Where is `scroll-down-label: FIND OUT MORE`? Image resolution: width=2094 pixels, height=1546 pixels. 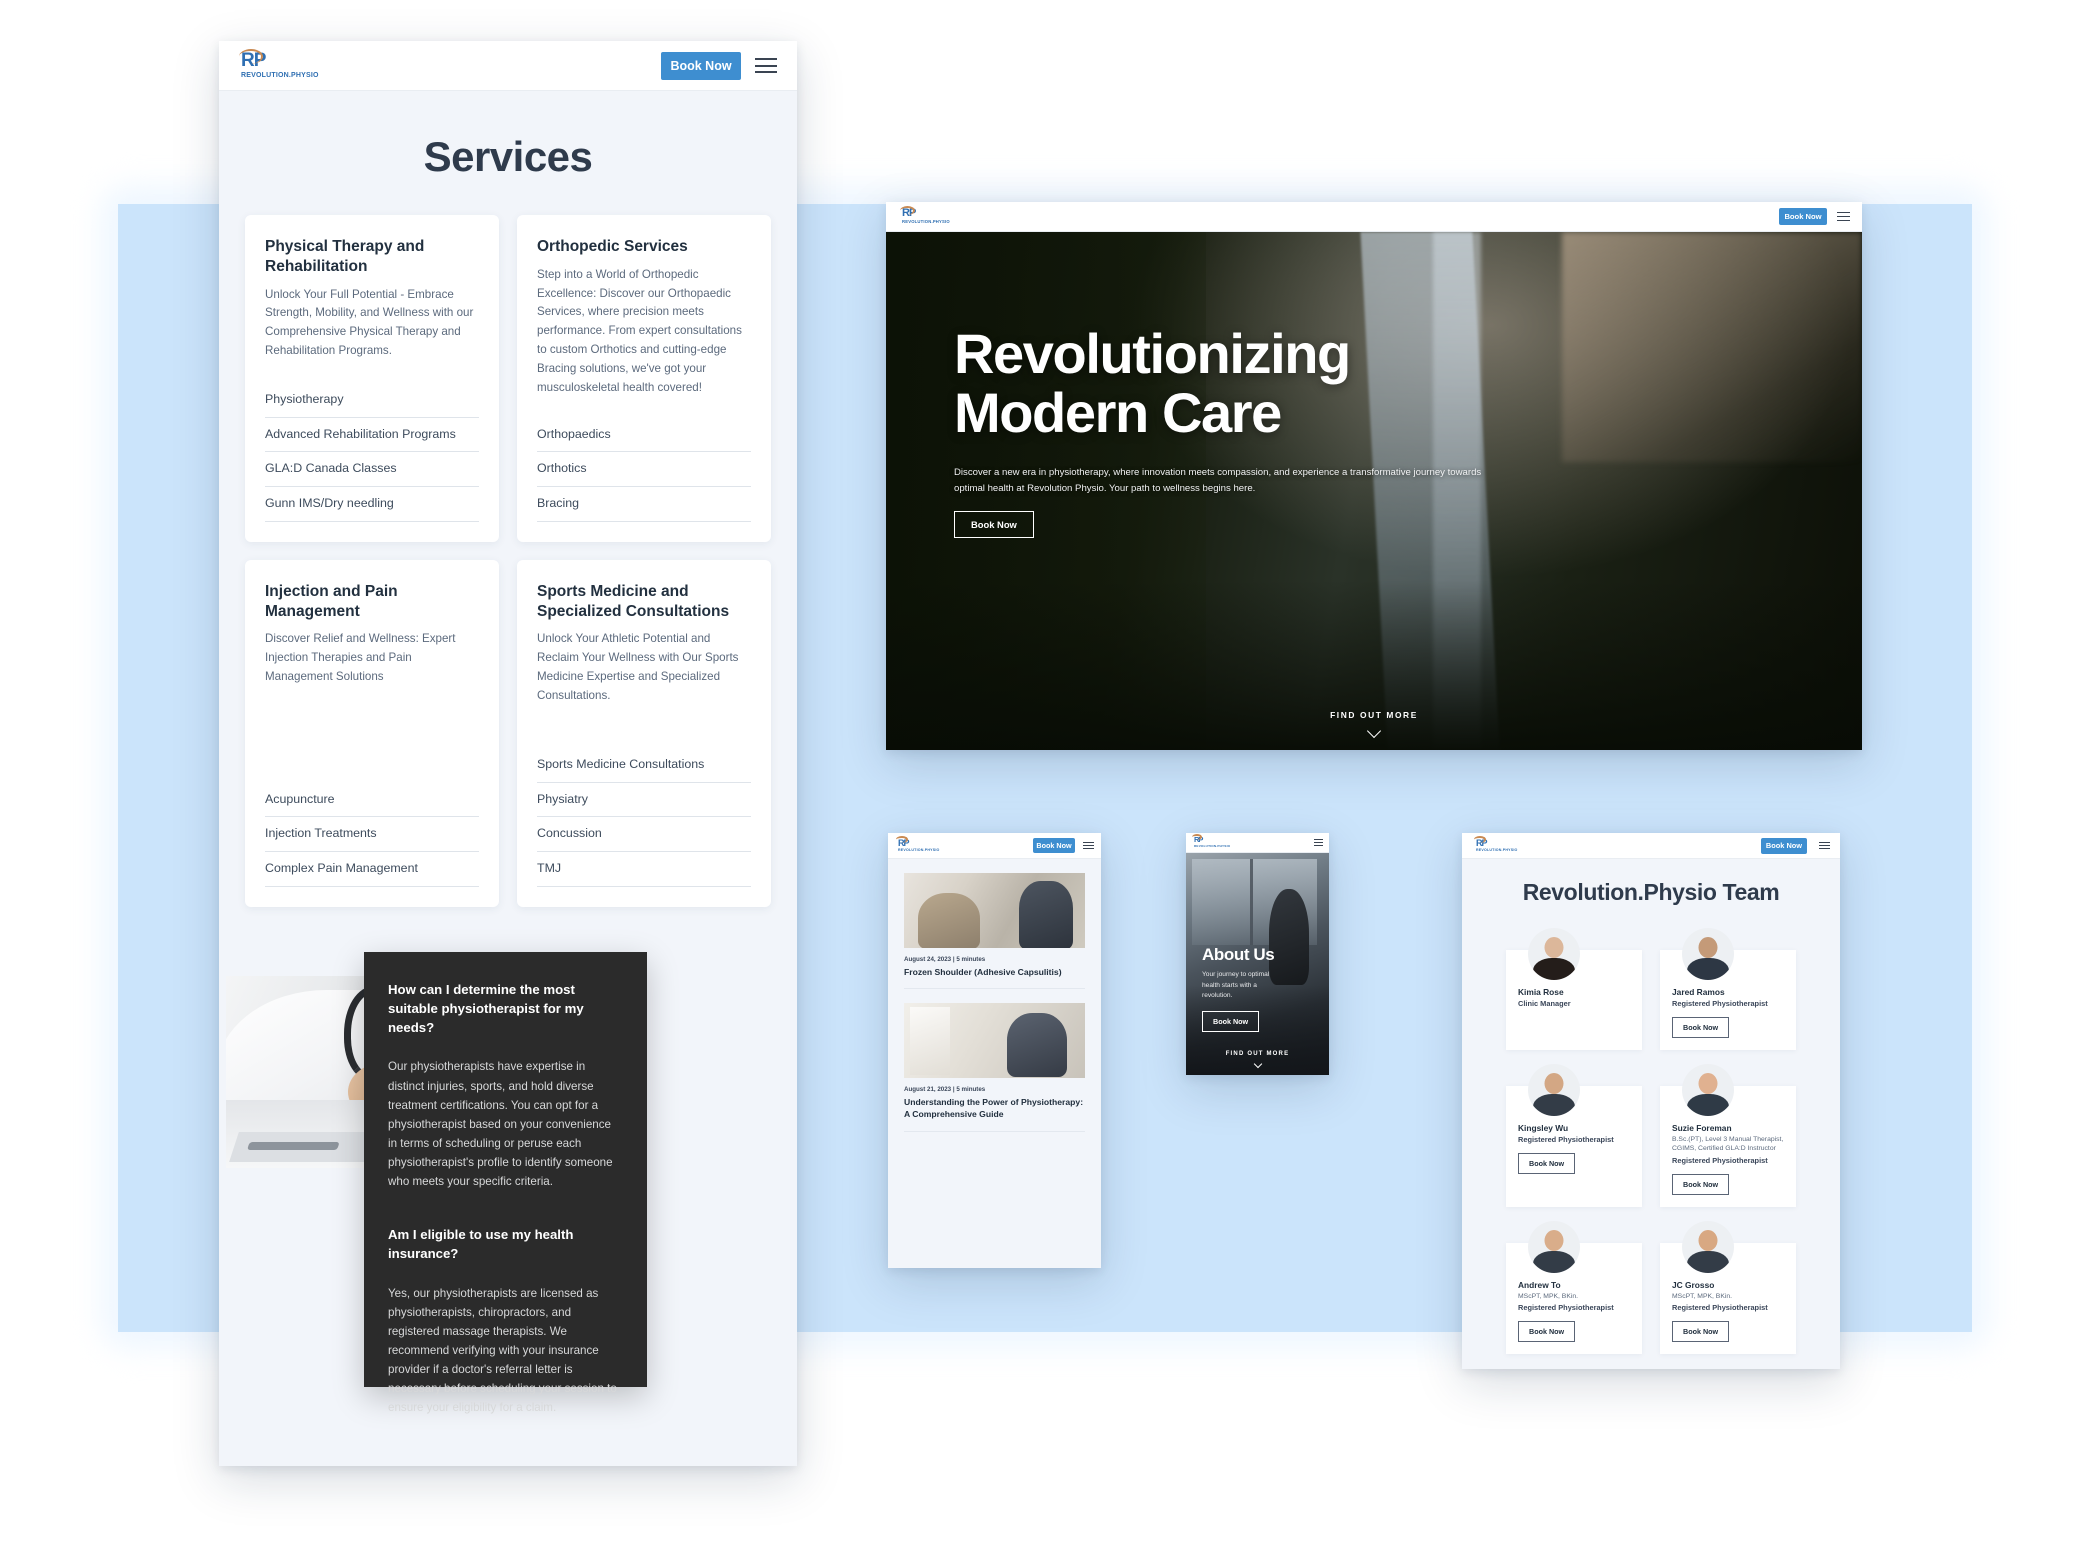
scroll-down-label: FIND OUT MORE is located at coordinates (1257, 1054).